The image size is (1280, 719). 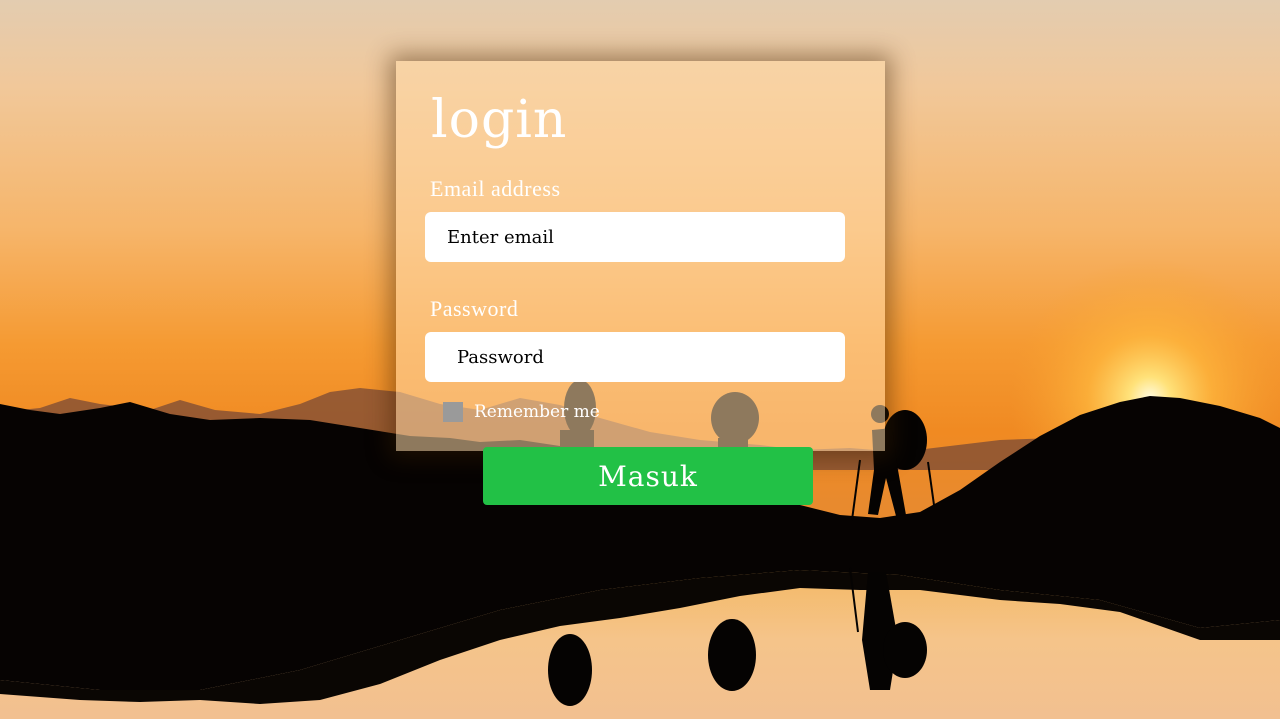 I want to click on email-field, so click(x=635, y=237).